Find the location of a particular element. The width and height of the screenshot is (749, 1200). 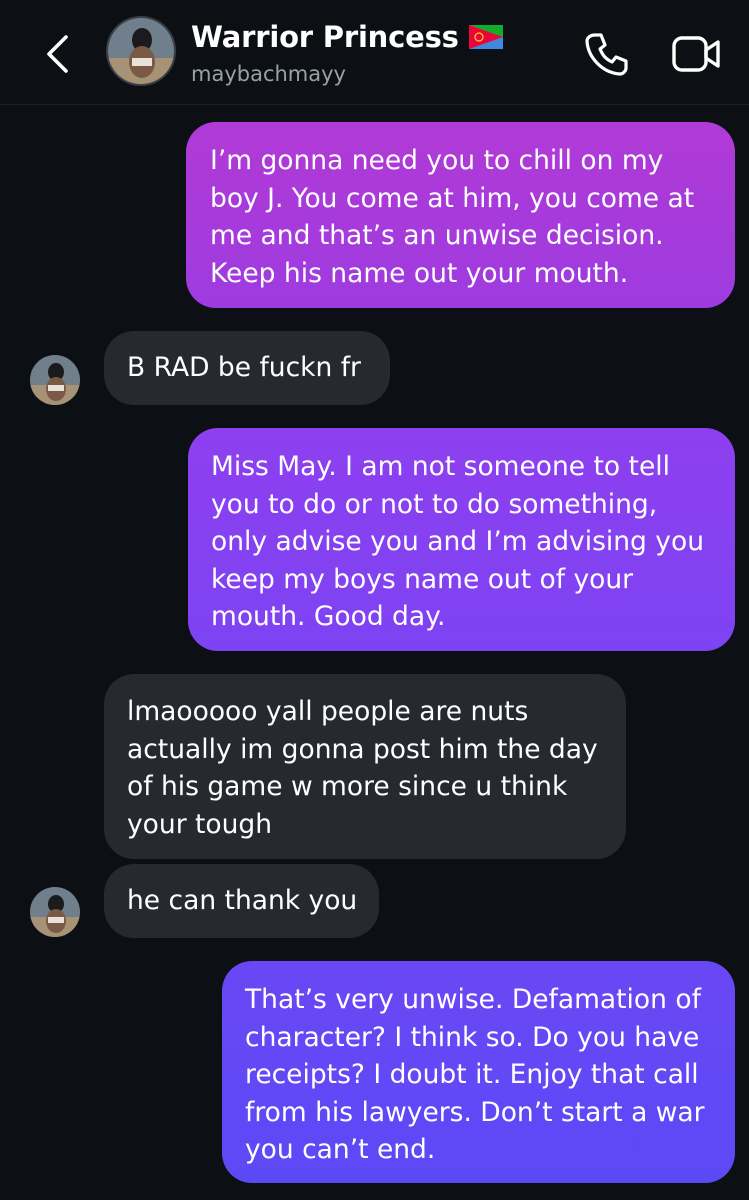

eritrea-flag-icon is located at coordinates (485, 37).